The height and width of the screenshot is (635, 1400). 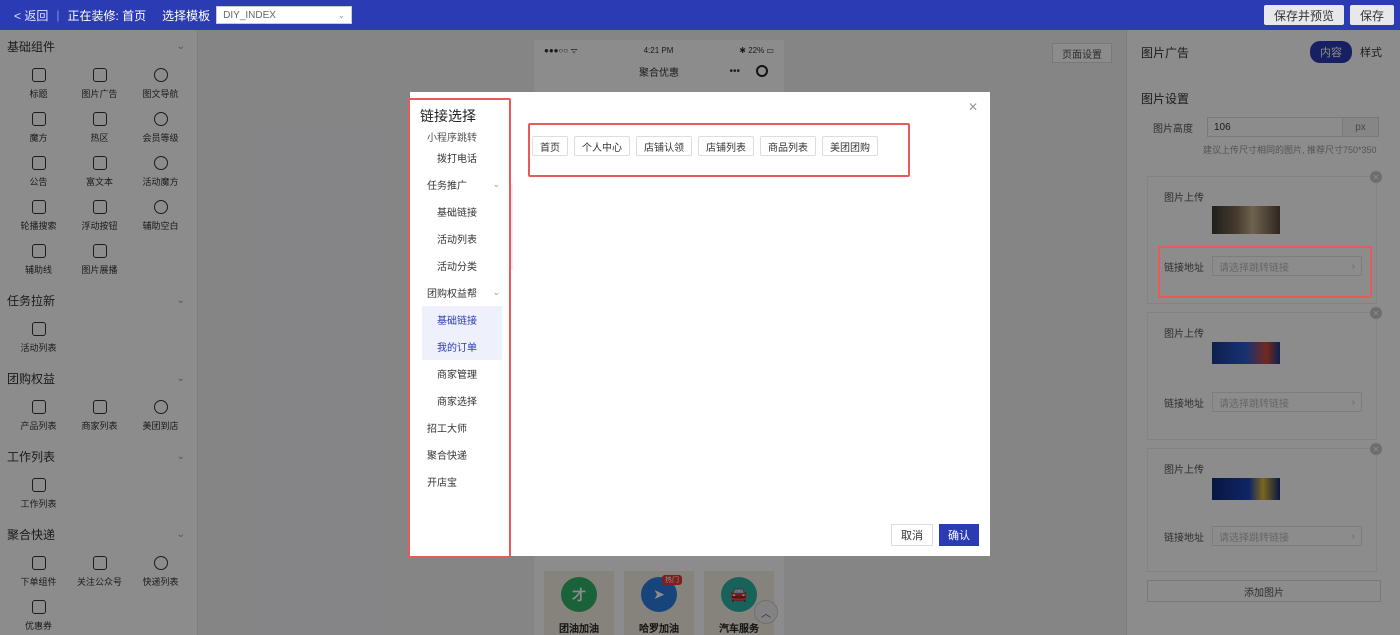 I want to click on category-item: 商家管理, so click(x=460, y=373).